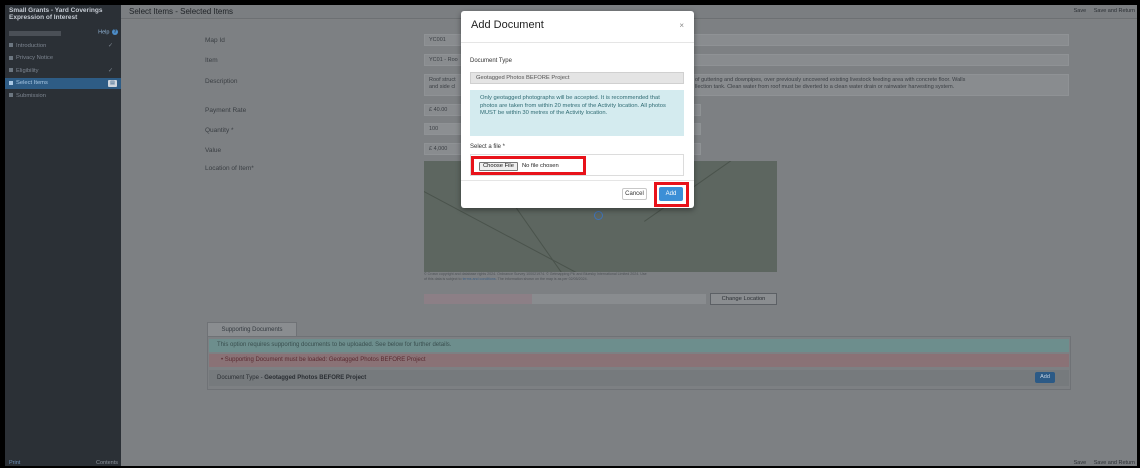 Image resolution: width=1140 pixels, height=468 pixels. I want to click on change-location-button: Change Location, so click(743, 299).